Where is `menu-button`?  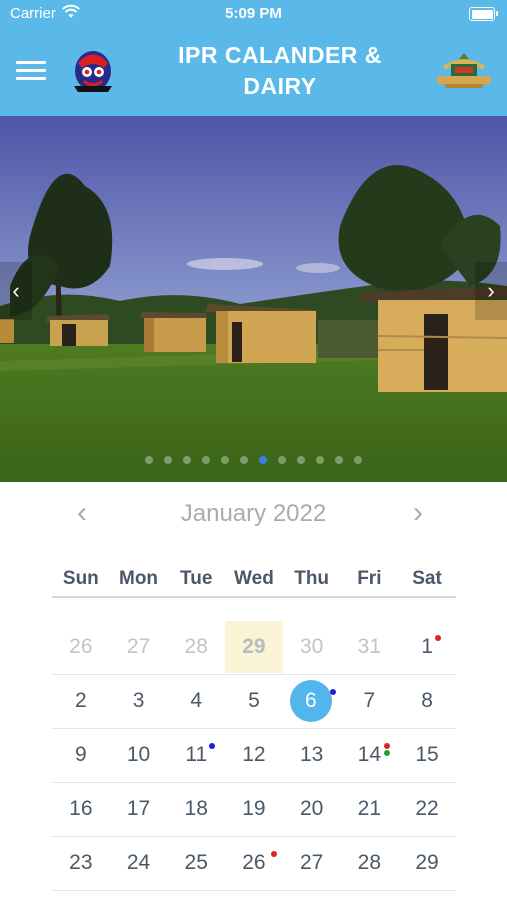 menu-button is located at coordinates (31, 72).